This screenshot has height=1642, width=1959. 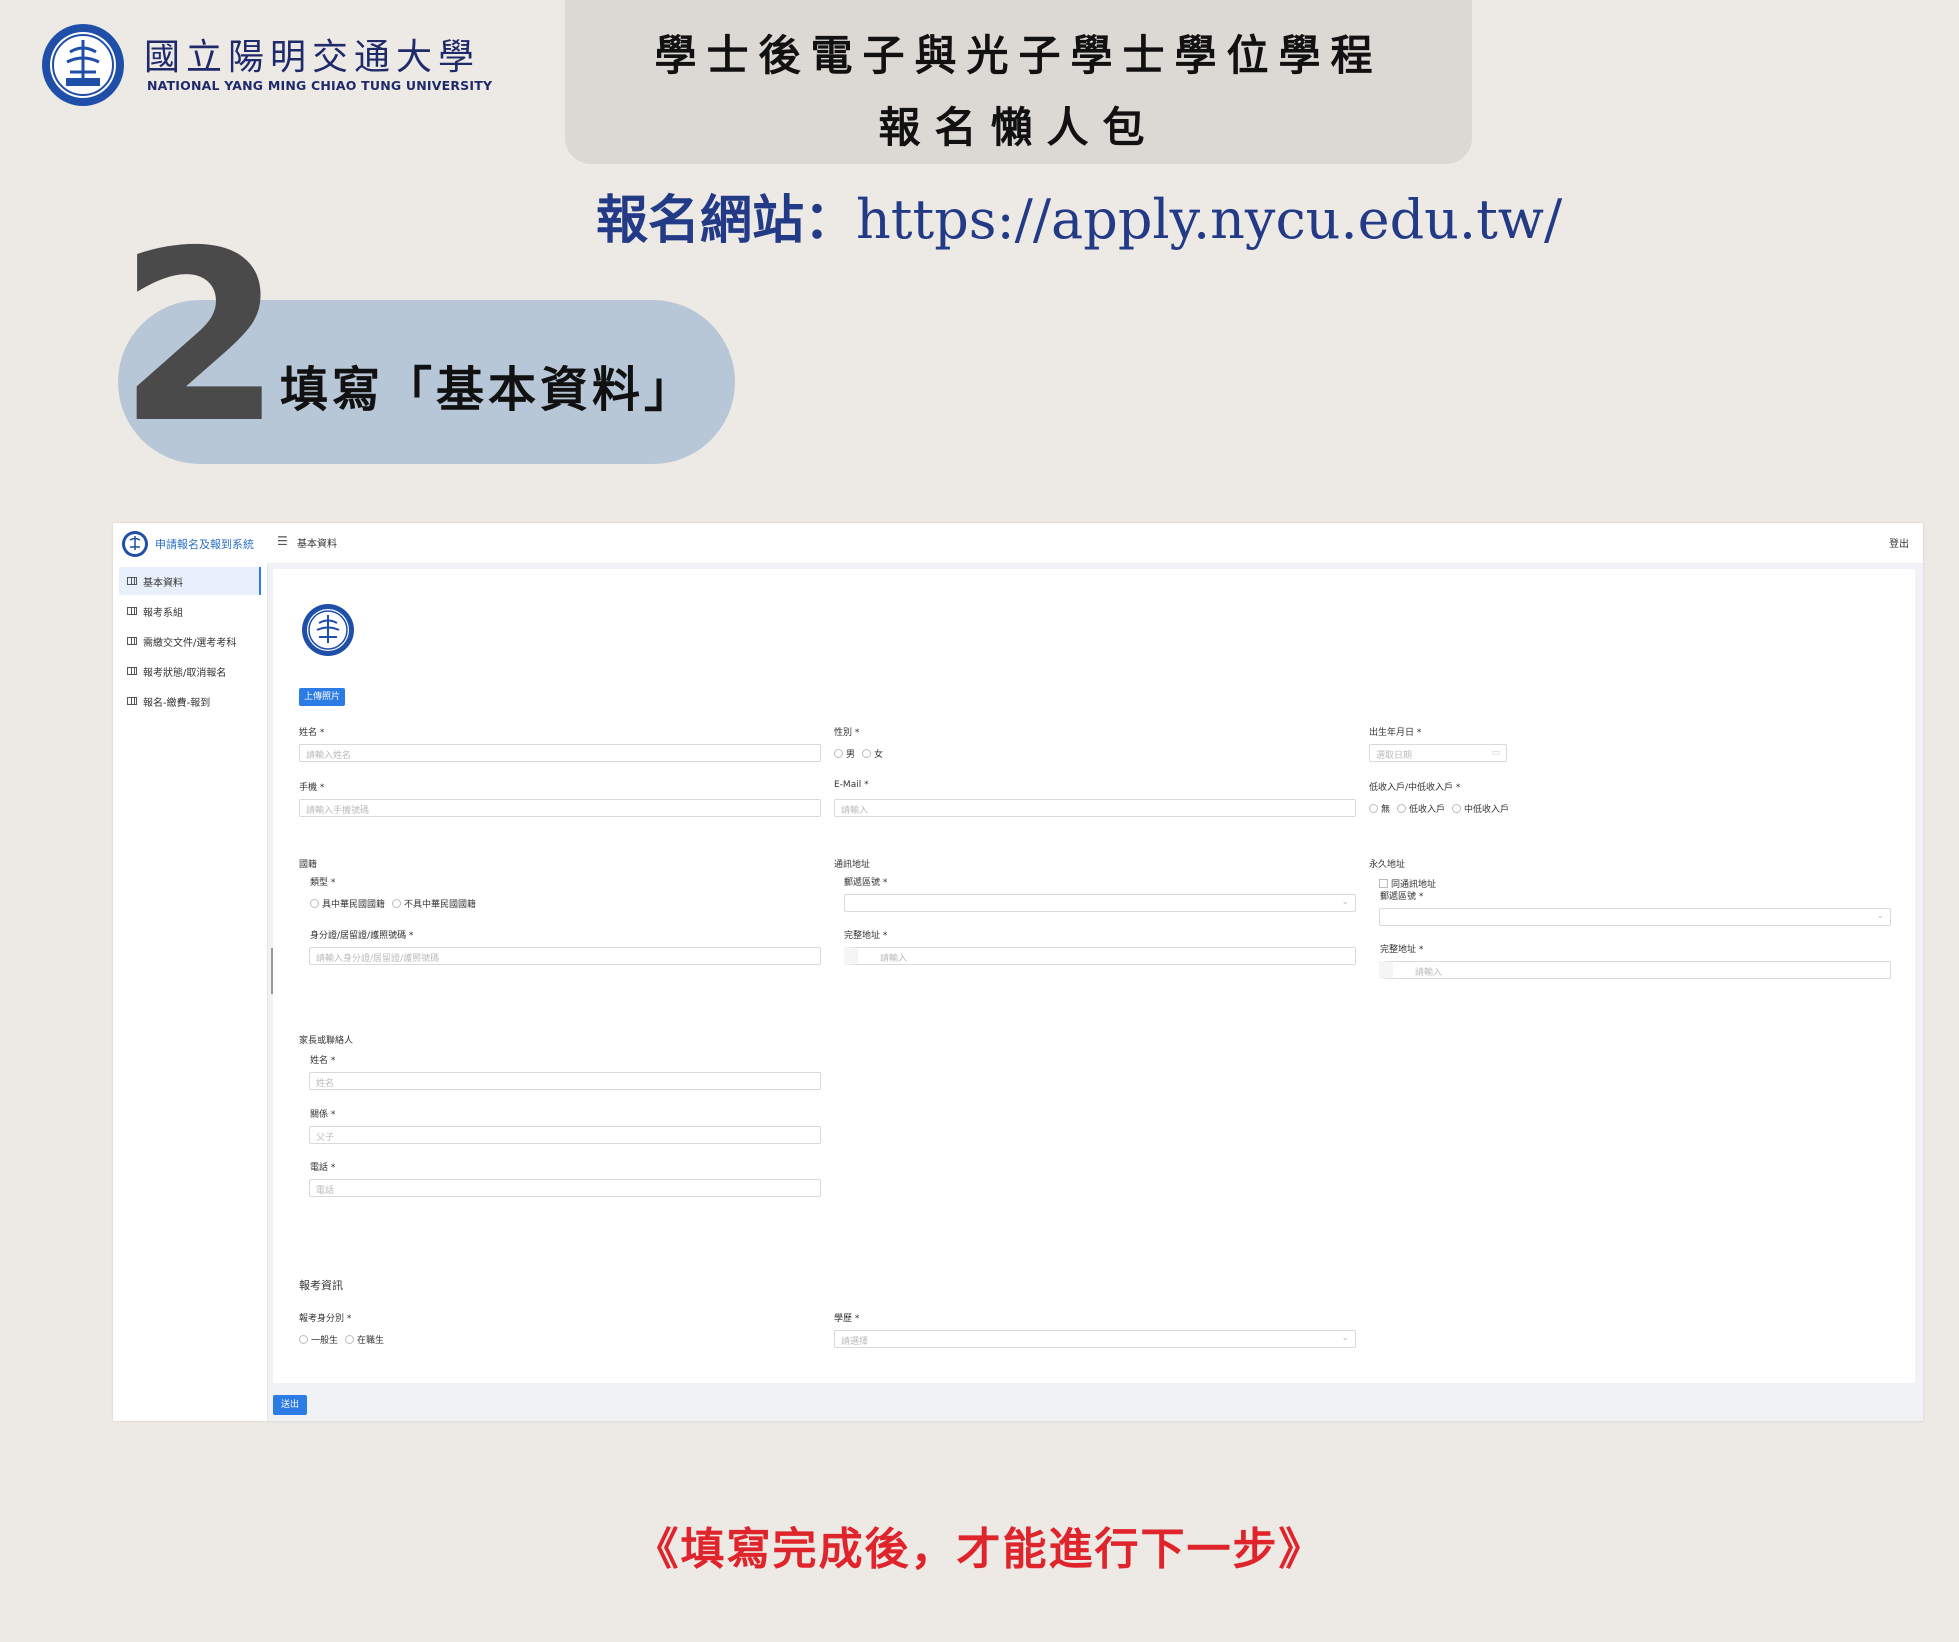 I want to click on identity-radio-working, so click(x=350, y=1339).